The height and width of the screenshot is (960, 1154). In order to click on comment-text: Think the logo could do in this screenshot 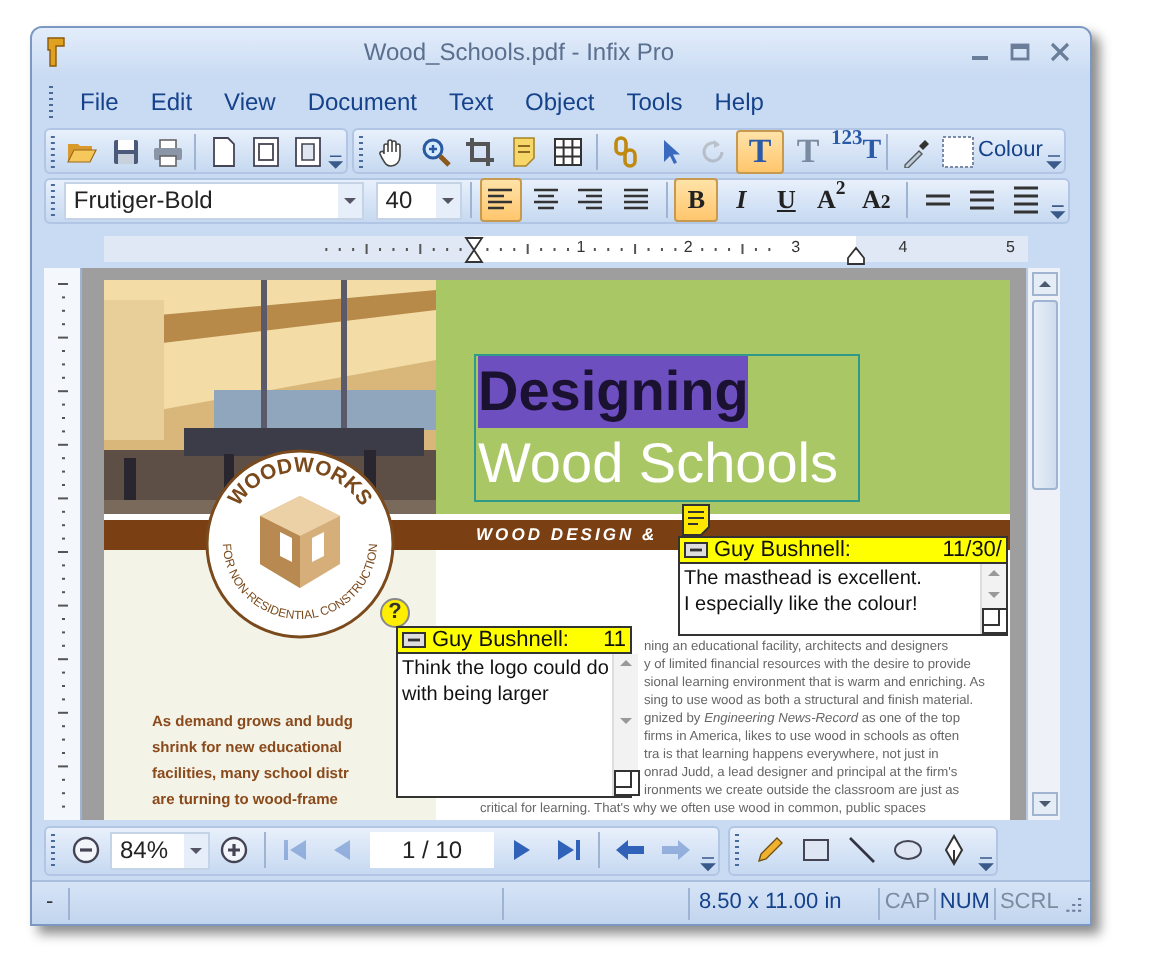, I will do `click(505, 669)`.